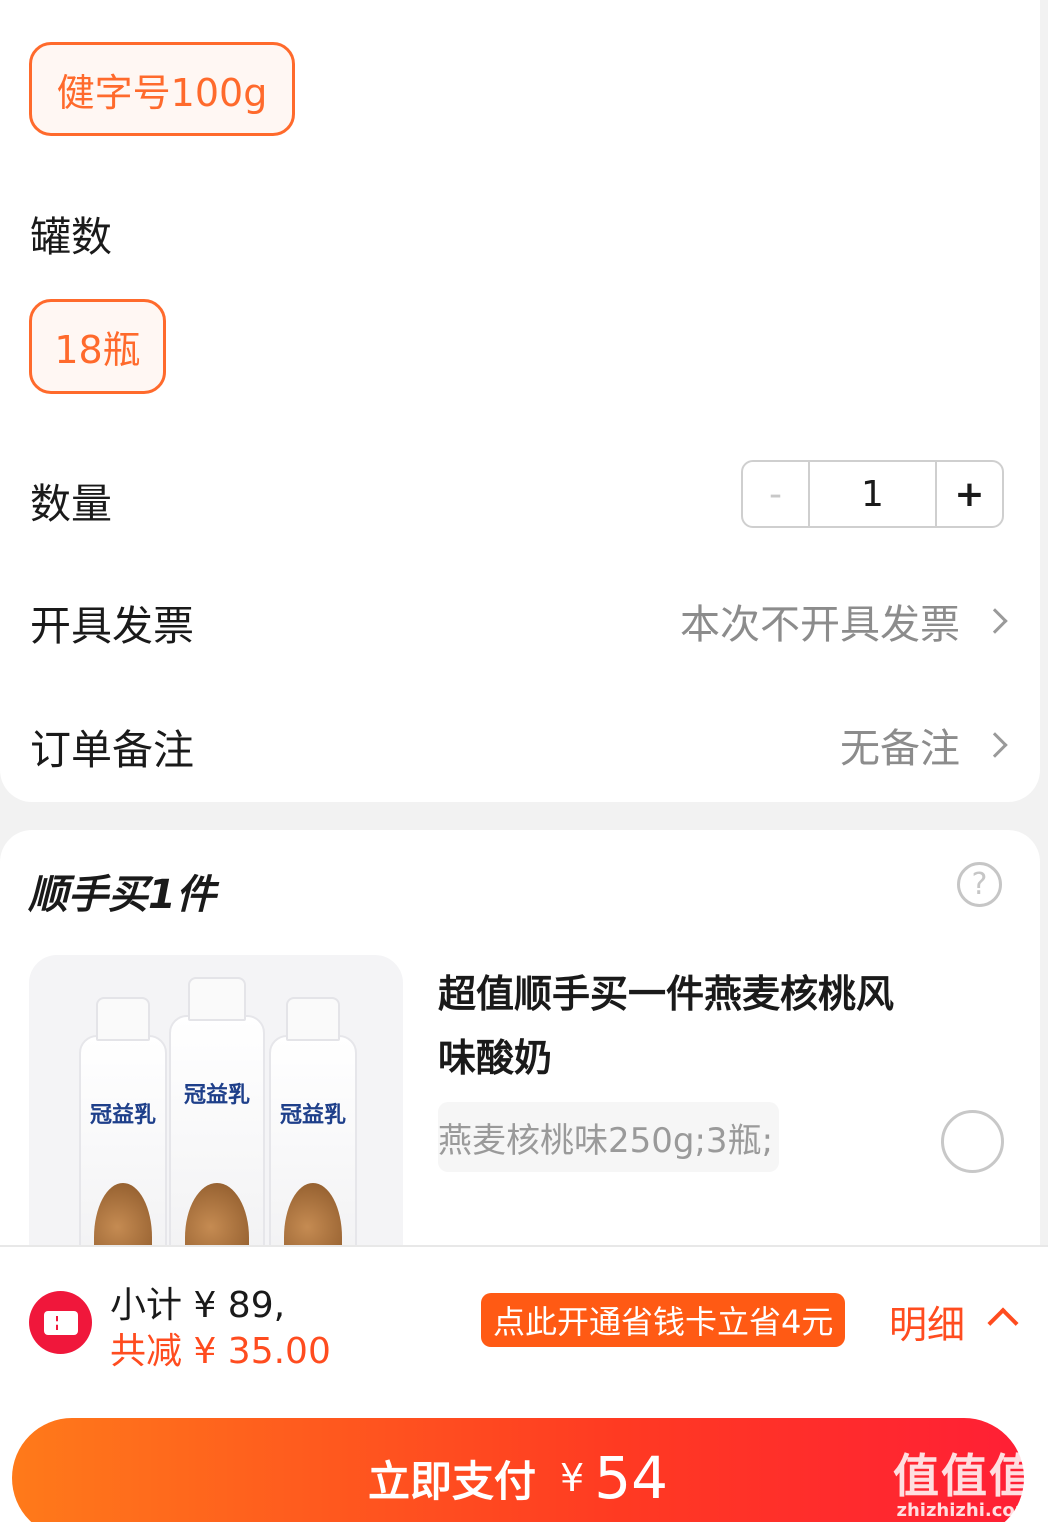 This screenshot has height=1522, width=1048. Describe the element at coordinates (220, 1351) in the screenshot. I see `discount-text: 共减 ¥ 35.00` at that location.